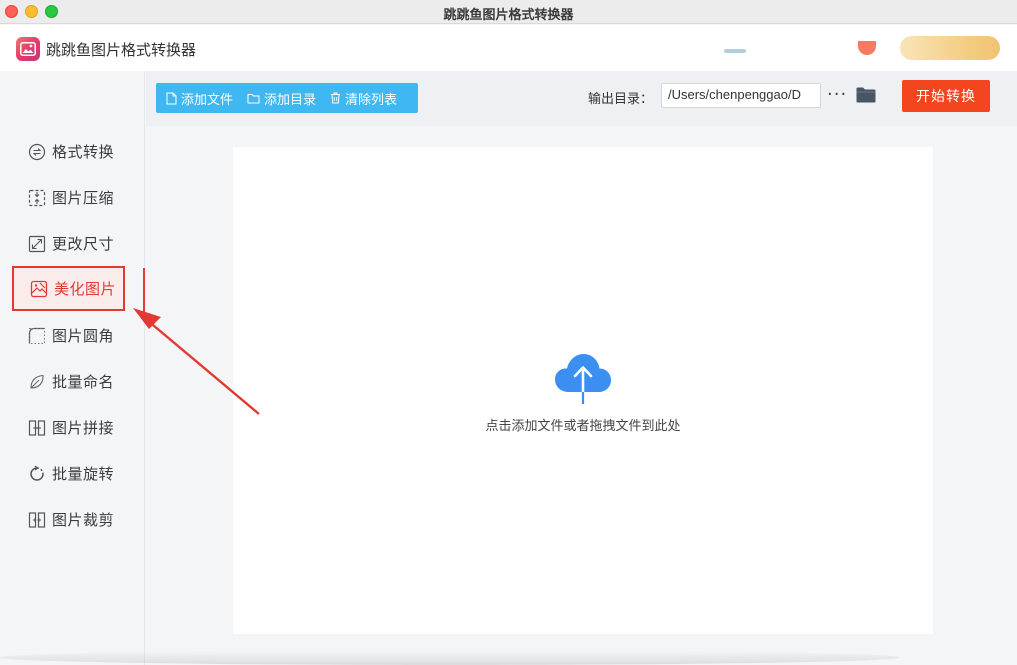  I want to click on window-title: 跳跳鱼图片格式转换器, so click(508, 15).